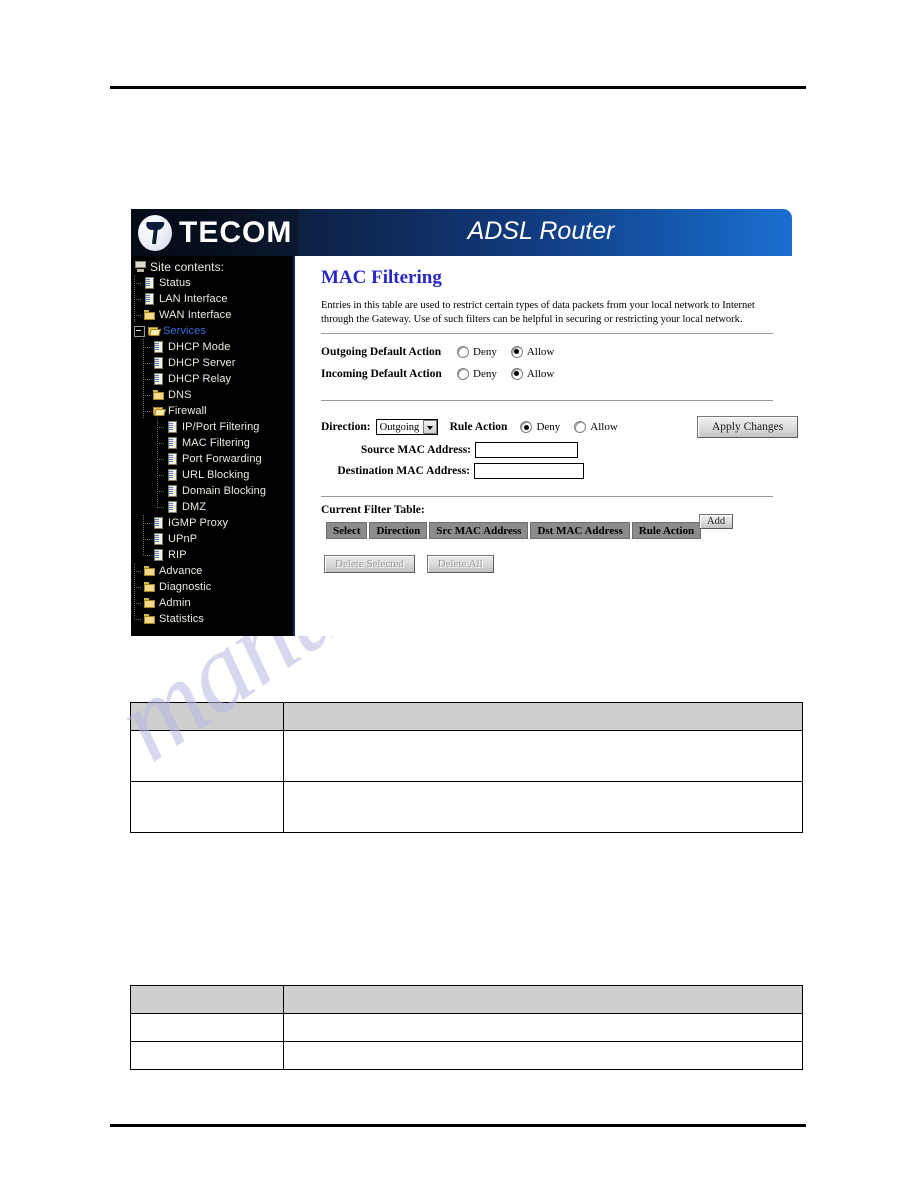  Describe the element at coordinates (543, 999) in the screenshot. I see `header-cell` at that location.